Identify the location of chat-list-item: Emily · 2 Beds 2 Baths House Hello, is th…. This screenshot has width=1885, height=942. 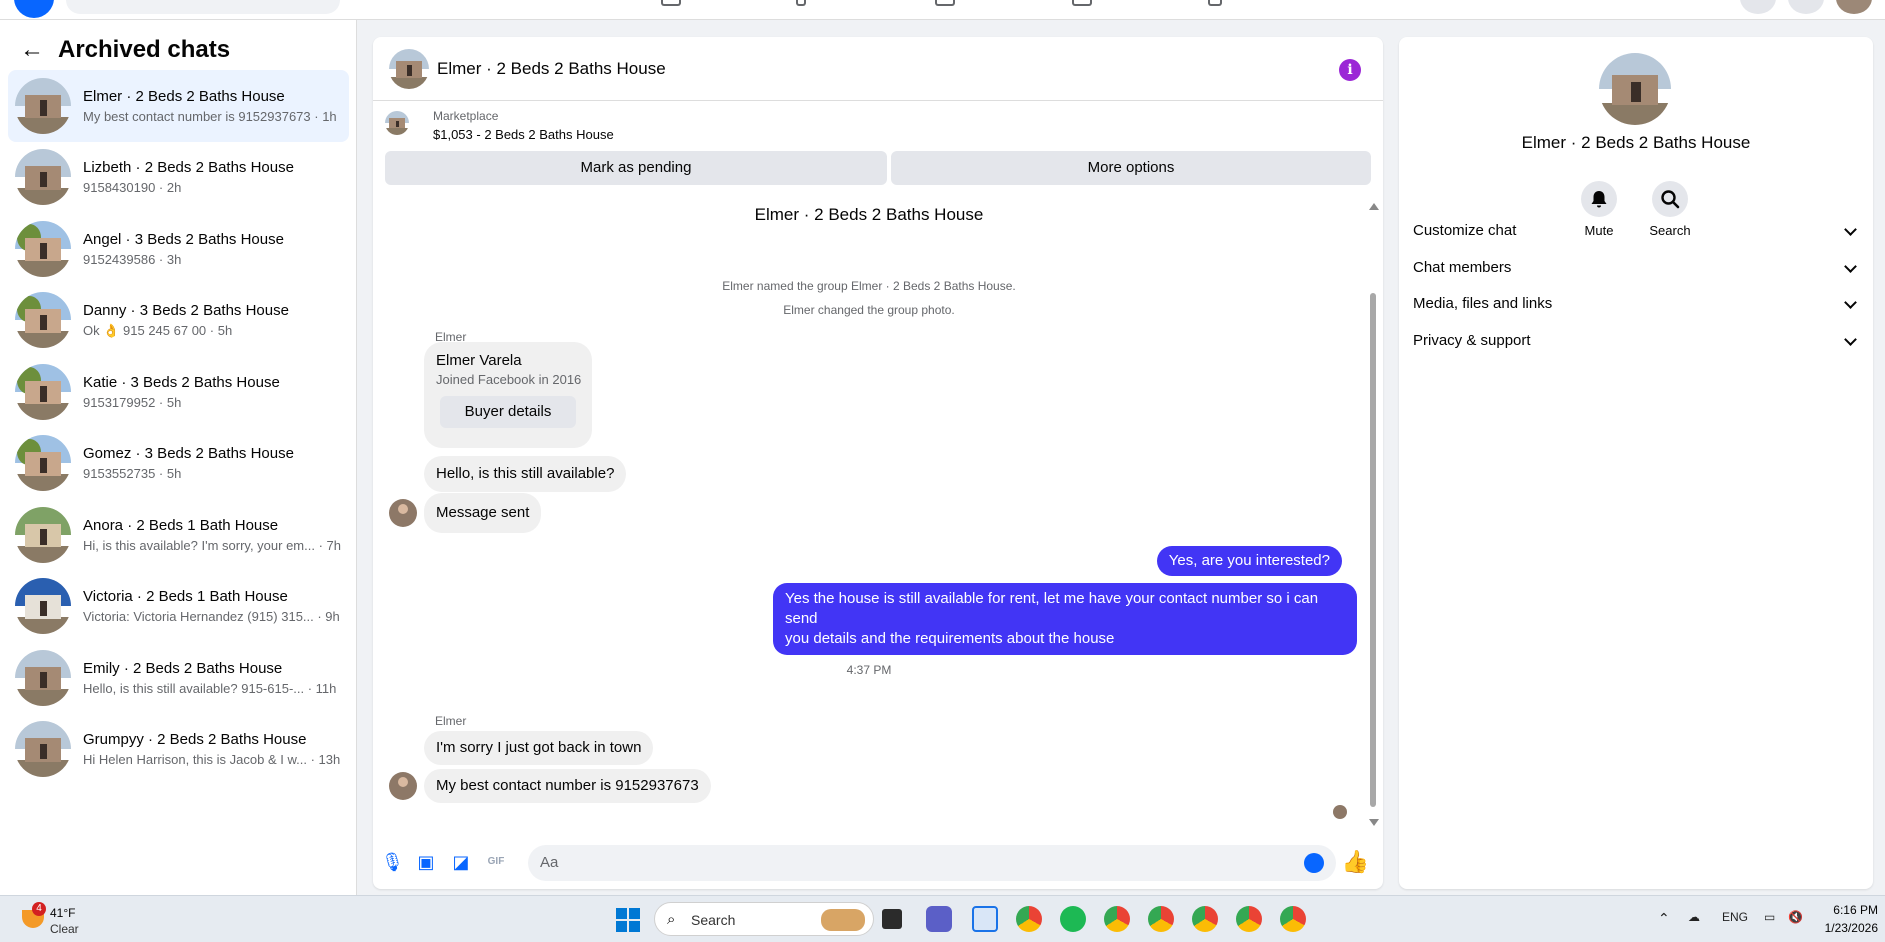
(178, 678).